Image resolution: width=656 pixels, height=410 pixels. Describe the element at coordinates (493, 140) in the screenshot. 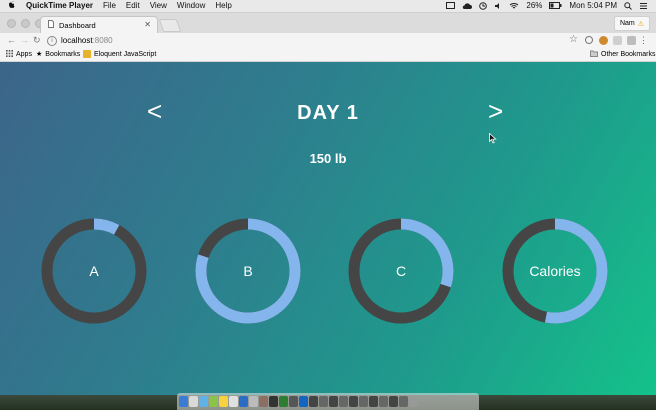

I see `mouse-cursor-icon` at that location.